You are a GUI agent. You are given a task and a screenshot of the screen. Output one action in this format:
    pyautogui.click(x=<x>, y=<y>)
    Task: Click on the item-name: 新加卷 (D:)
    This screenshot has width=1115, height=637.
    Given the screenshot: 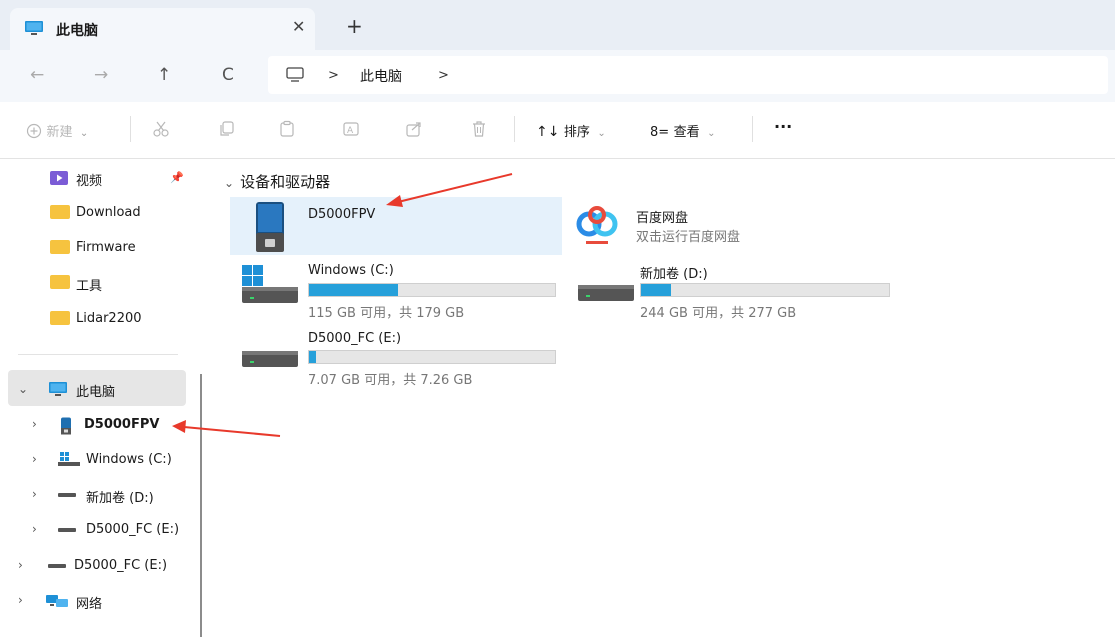 What is the action you would take?
    pyautogui.click(x=674, y=274)
    